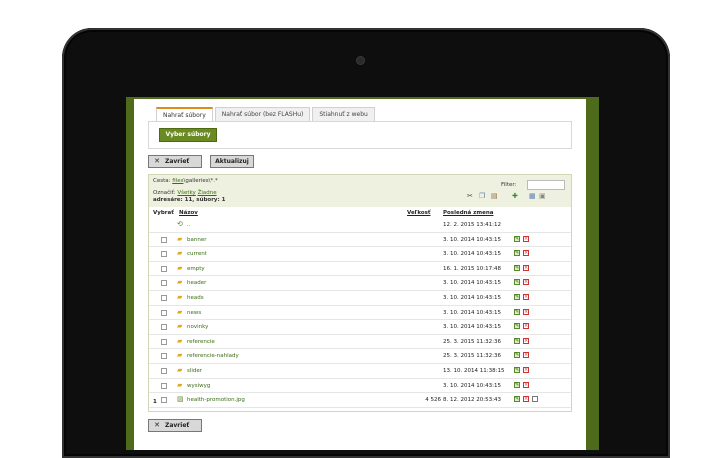 Image resolution: width=720 pixels, height=458 pixels. What do you see at coordinates (188, 213) in the screenshot?
I see `column-name: Názov` at bounding box center [188, 213].